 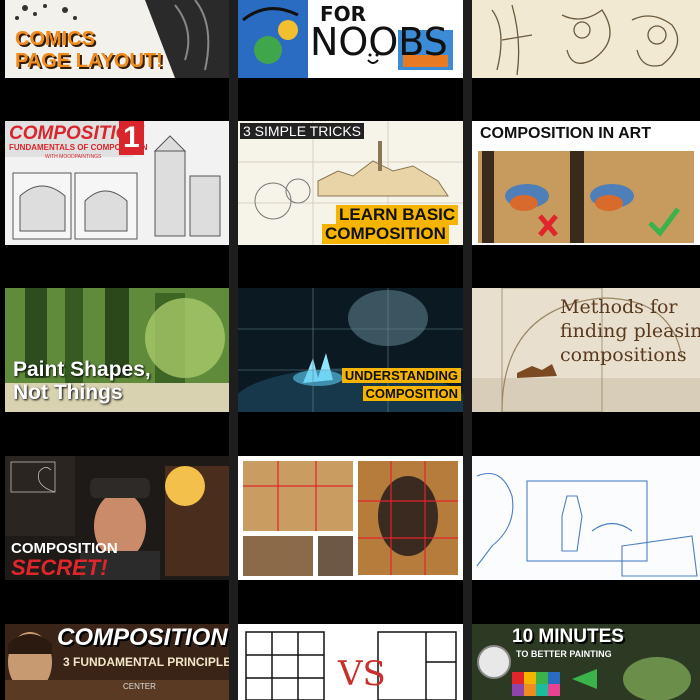 What do you see at coordinates (350, 183) in the screenshot?
I see `thumbnail-3-simple-tricks: 3 SIMPLE TRICKS LEARN BASIC COMPOSITION` at bounding box center [350, 183].